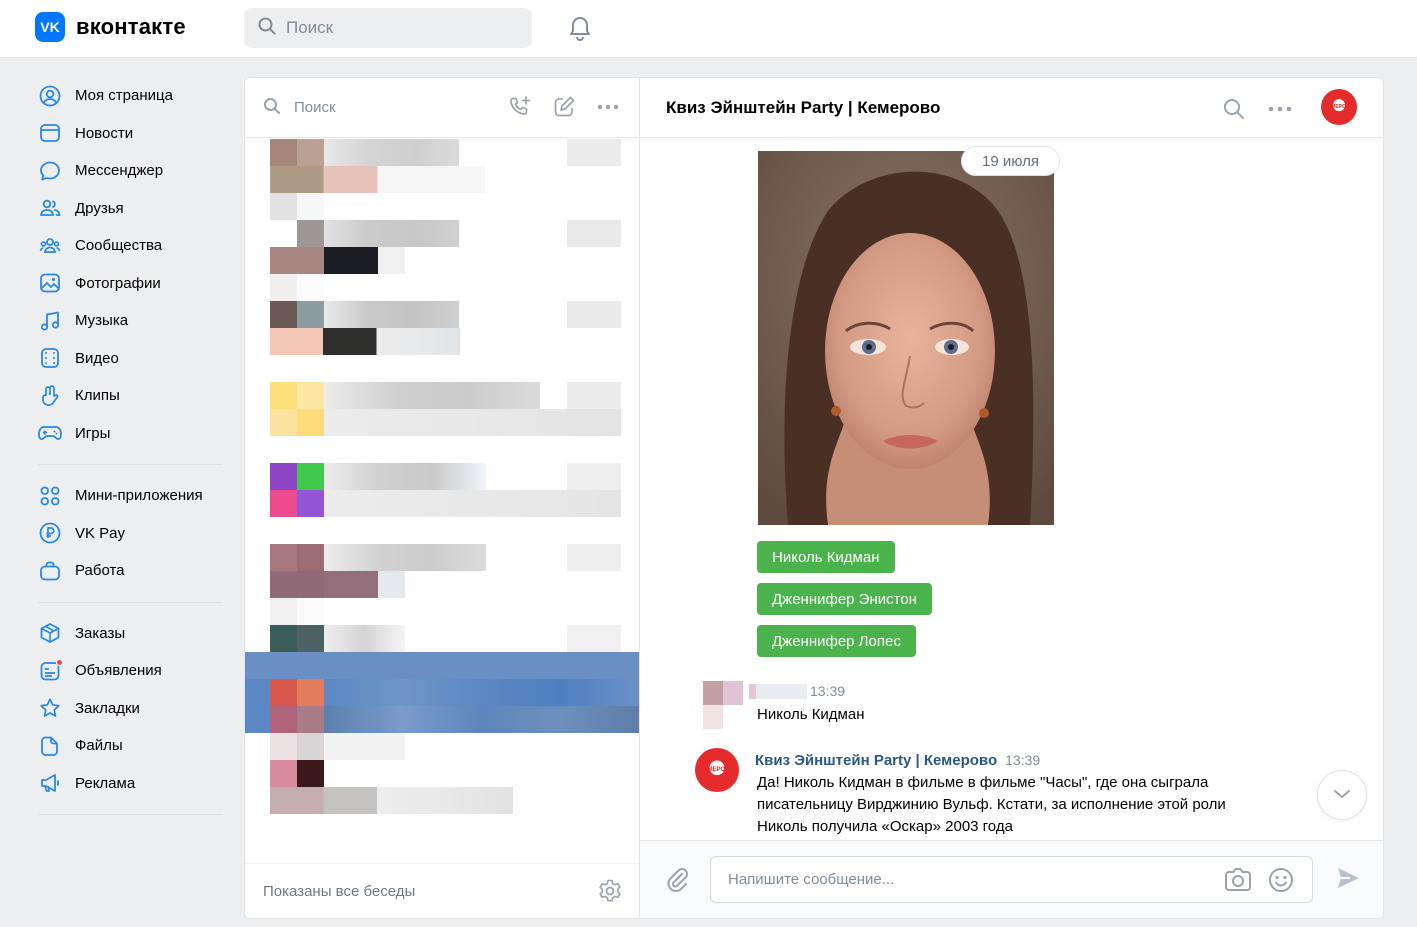 The width and height of the screenshot is (1417, 927). Describe the element at coordinates (885, 826) in the screenshot. I see `message-line: Николь получила «Оскар» 2003 года` at that location.